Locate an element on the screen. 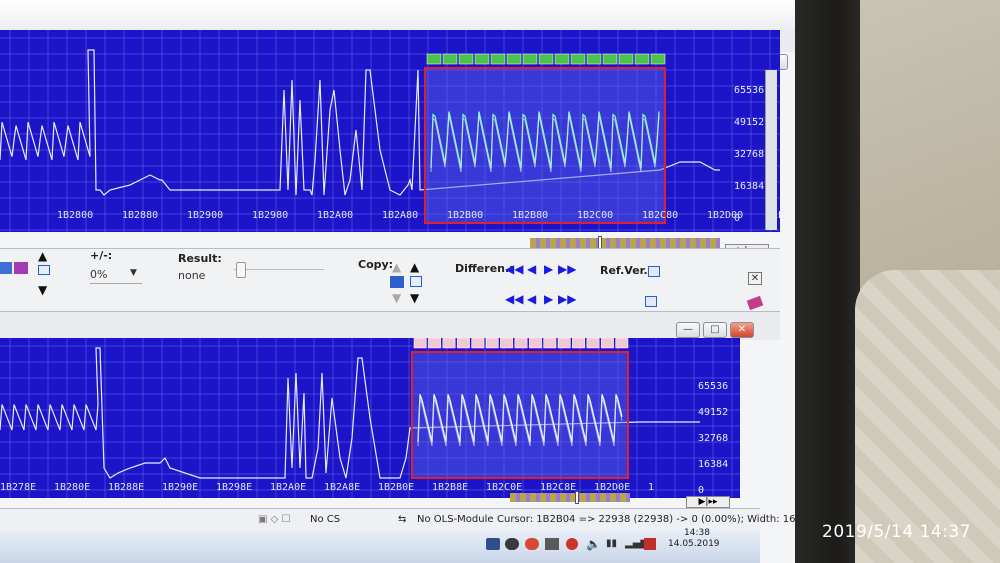 The height and width of the screenshot is (563, 1000). bottom-restore-button: □ is located at coordinates (715, 330).